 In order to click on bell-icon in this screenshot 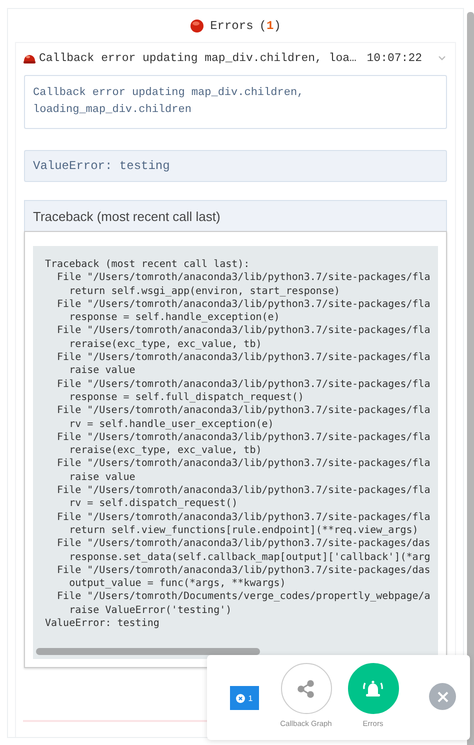, I will do `click(373, 689)`.